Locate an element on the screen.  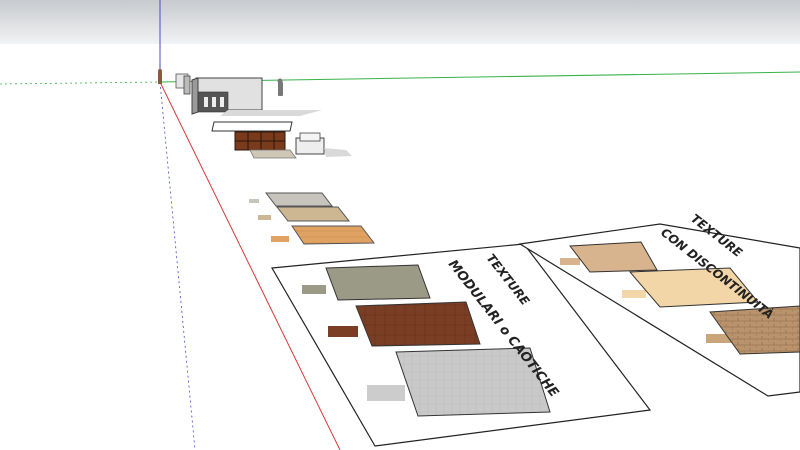
floor-sample-swatch-beige is located at coordinates (264, 217).